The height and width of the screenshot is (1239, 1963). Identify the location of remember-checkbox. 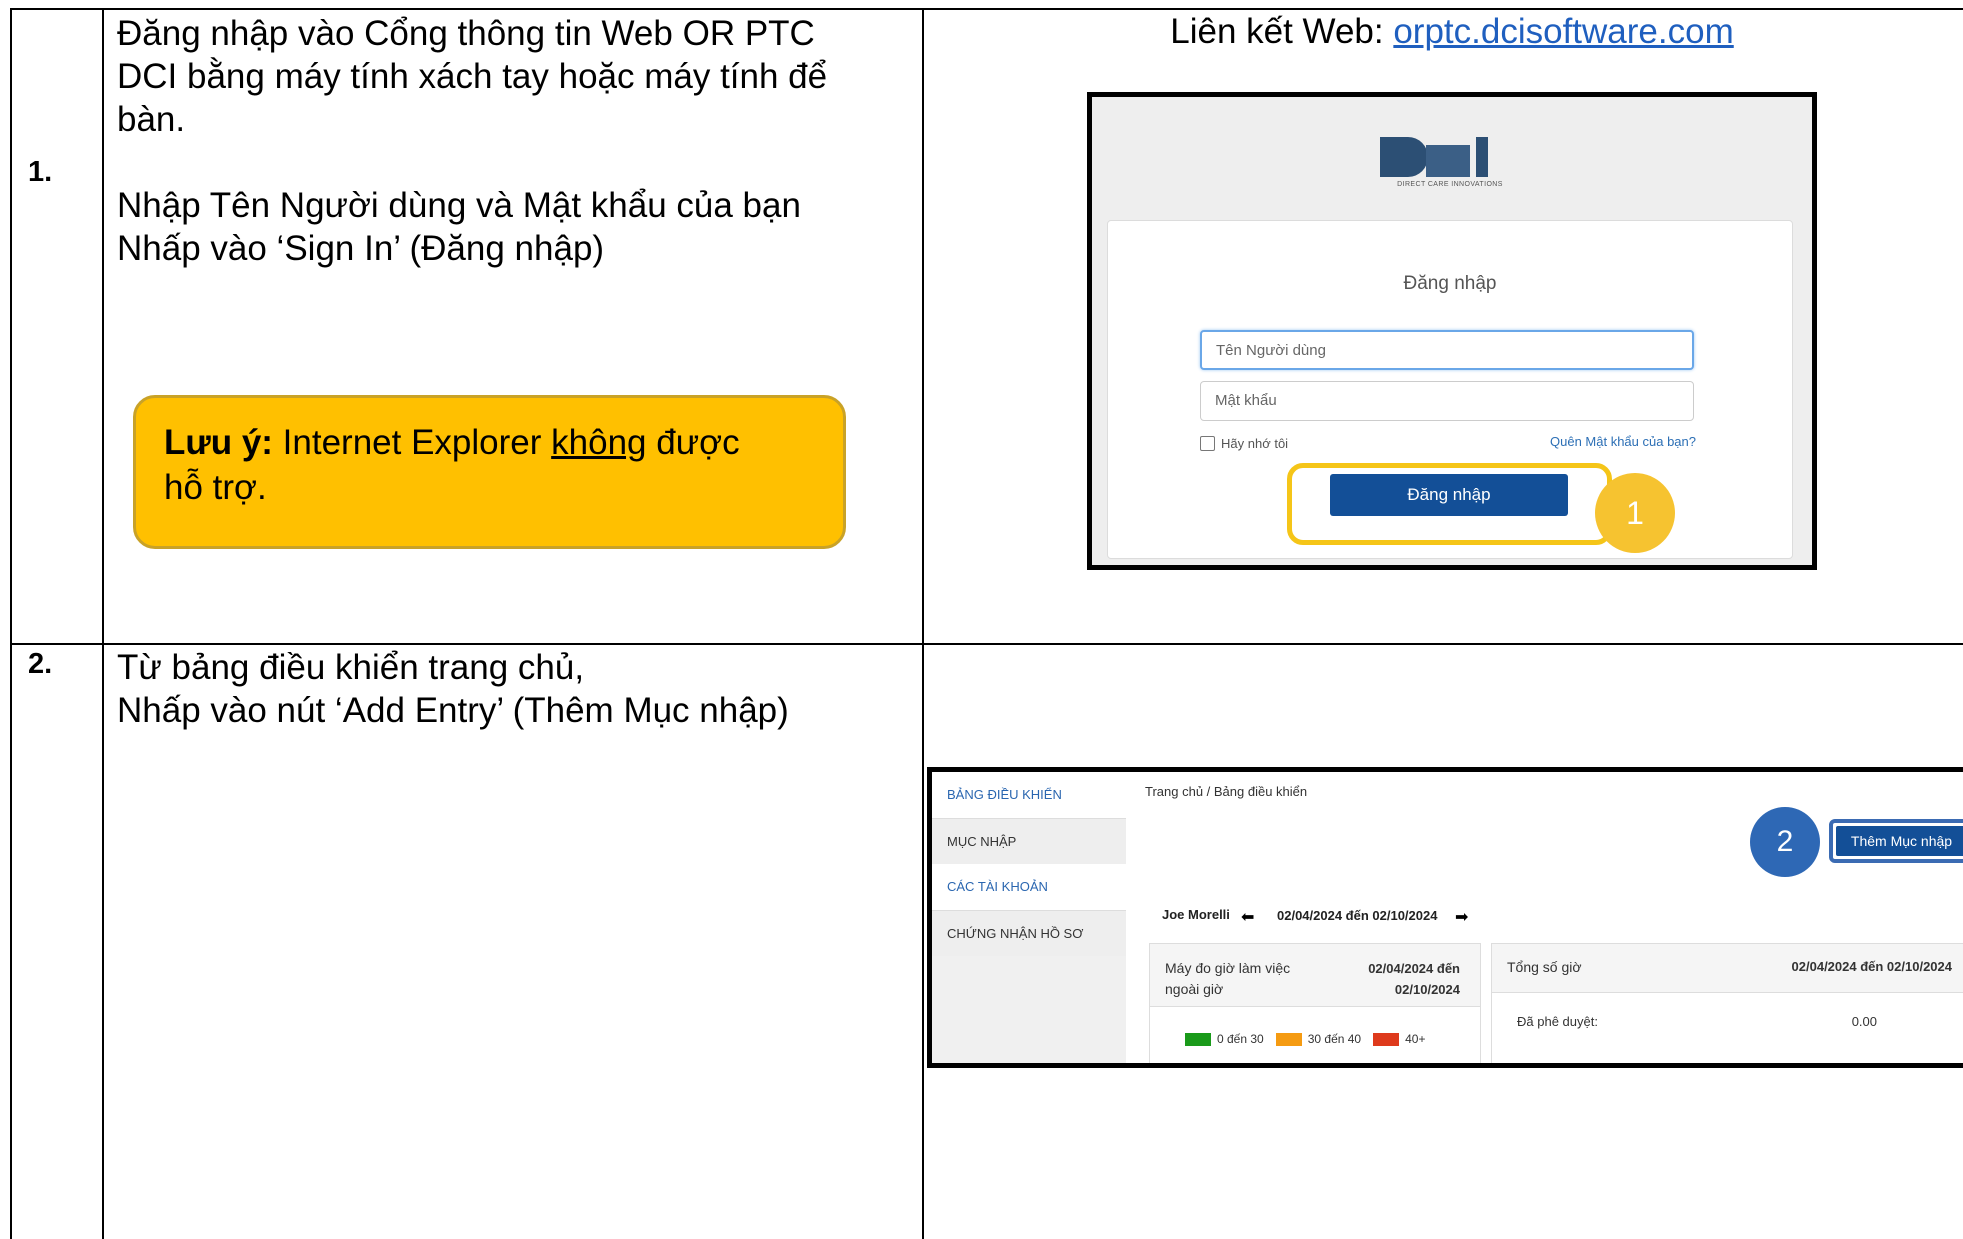
(1207, 443).